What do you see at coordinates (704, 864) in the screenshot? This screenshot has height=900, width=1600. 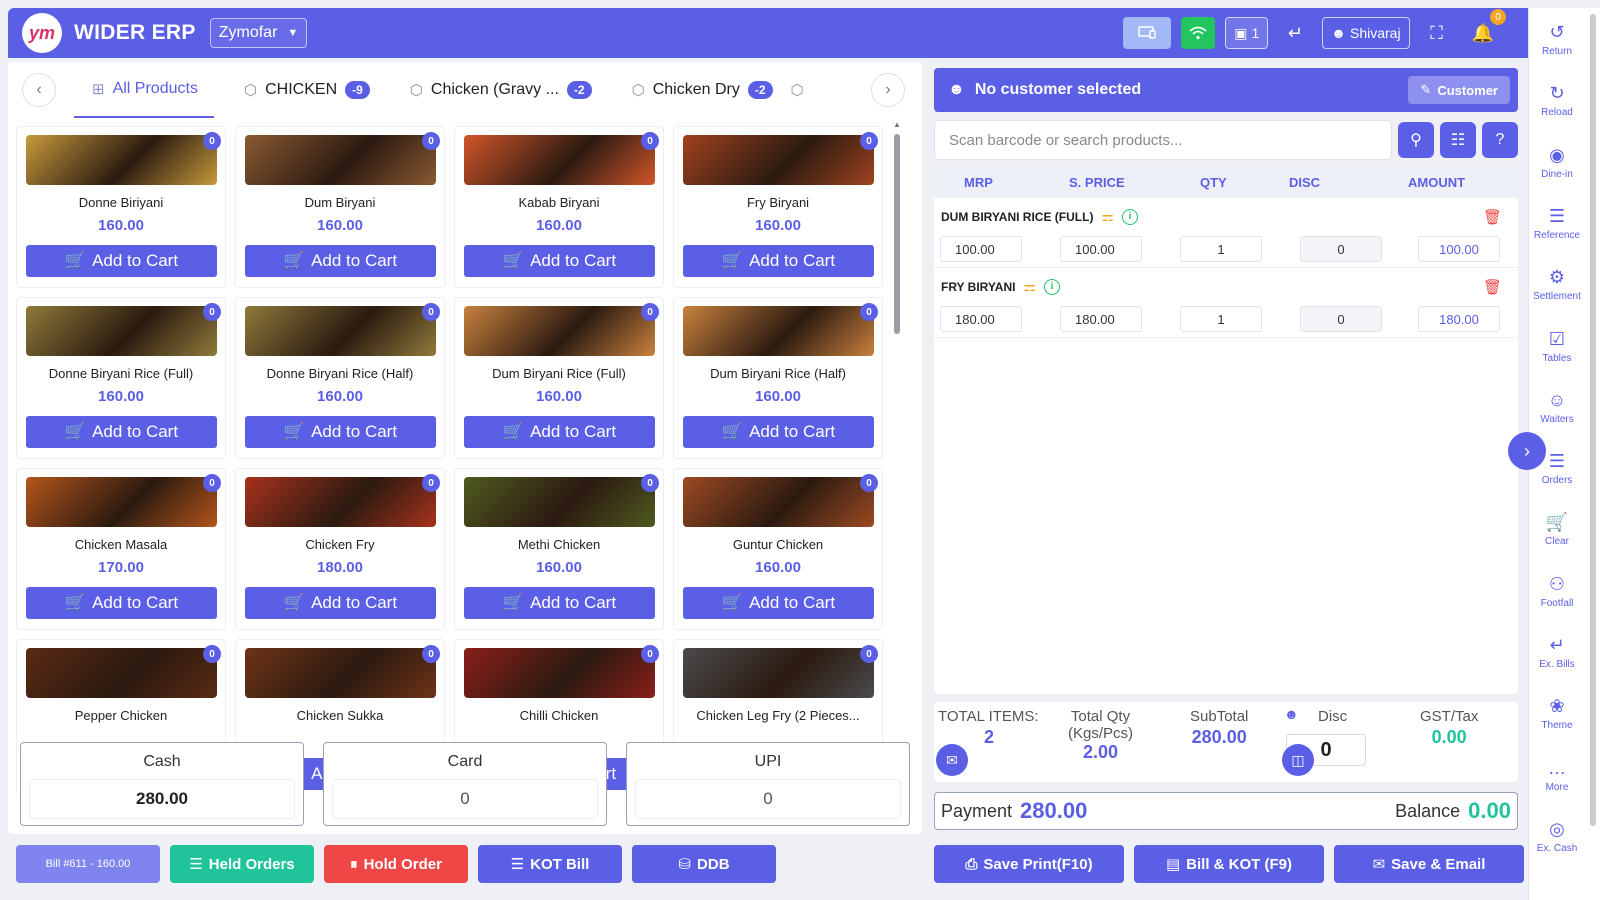 I see `ddb-button: ⛁ DDB` at bounding box center [704, 864].